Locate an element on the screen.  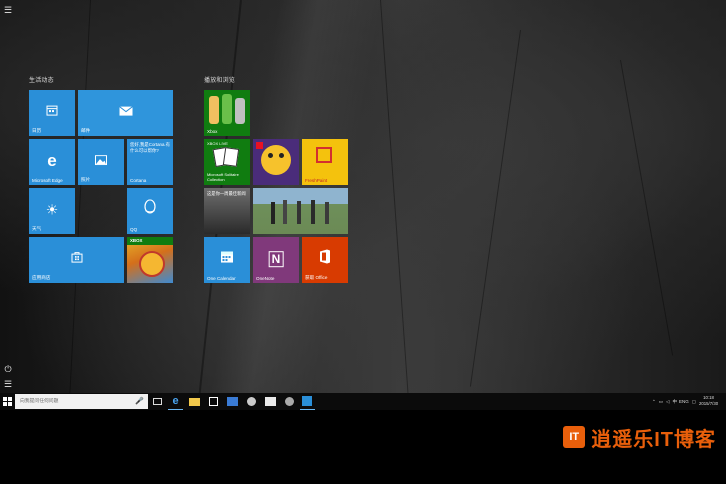
cortana-greeting: 您好,我是Cortana.有什么可以帮你? is located at coordinates (150, 147).